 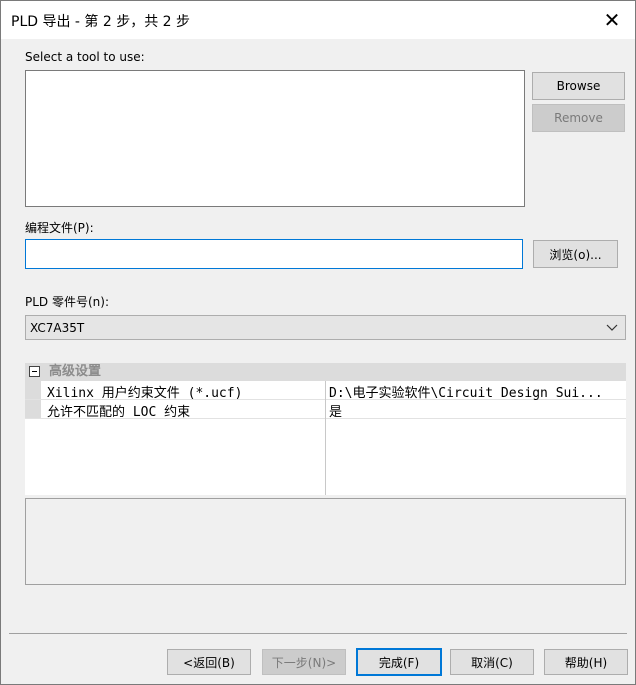 I want to click on close-button: ✕, so click(x=612, y=20).